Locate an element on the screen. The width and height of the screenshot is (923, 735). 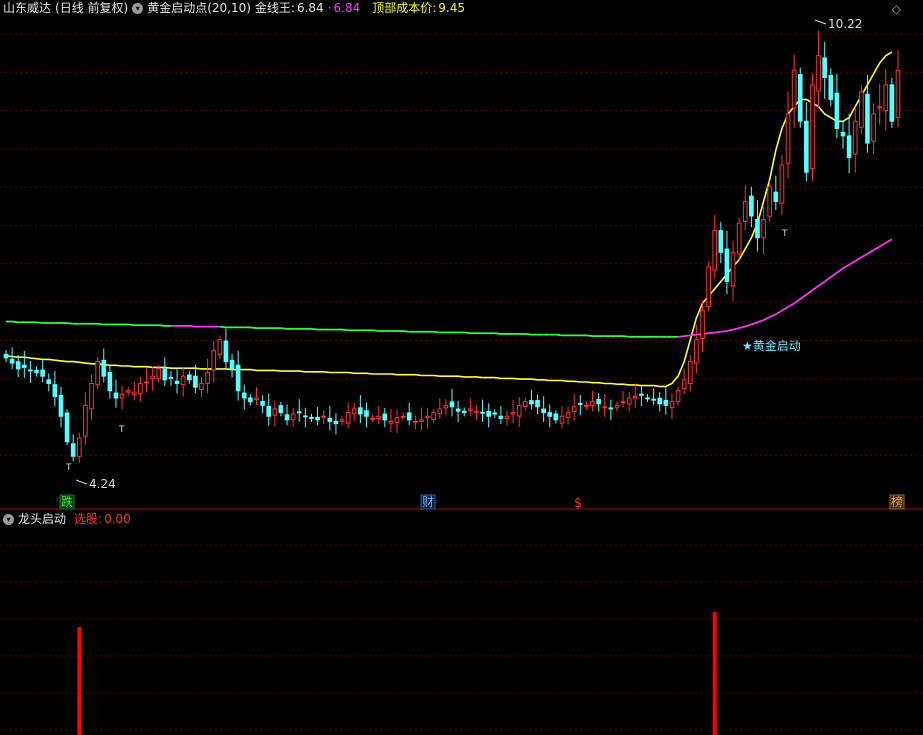
high-price-label: 10.22 is located at coordinates (845, 24).